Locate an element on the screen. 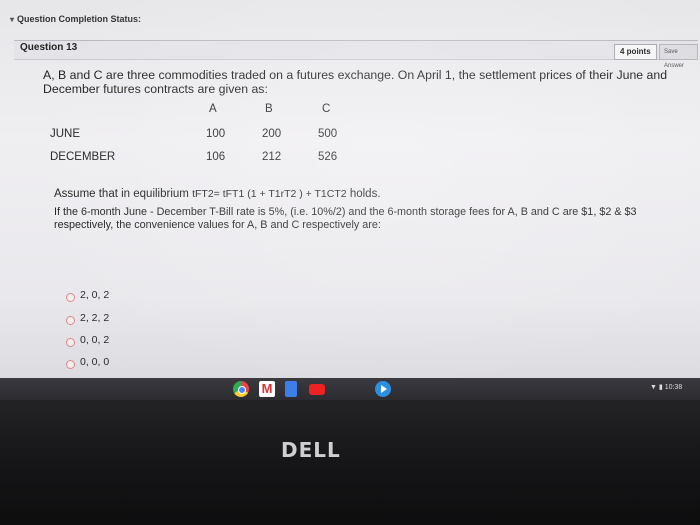  status-tray: ▼ ▮ 10:38 is located at coordinates (666, 387).